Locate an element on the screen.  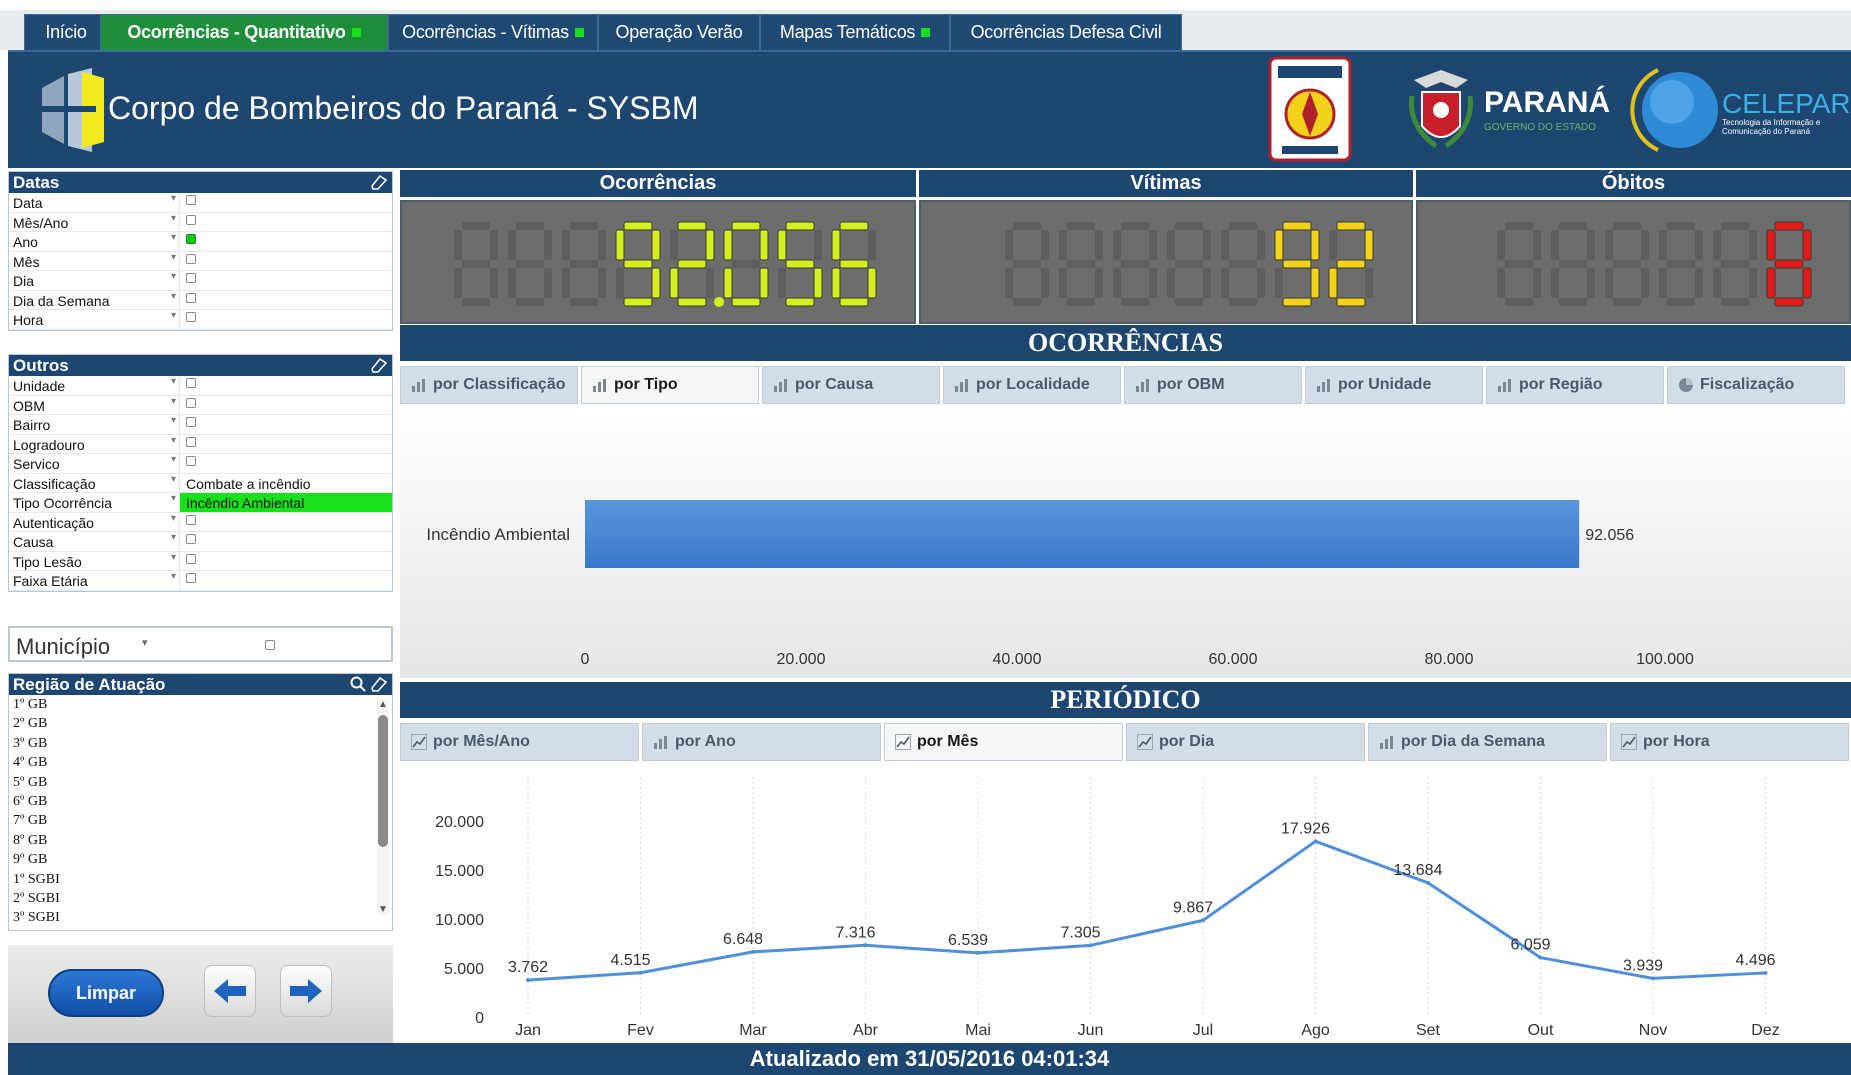
chart-tab: por Mês is located at coordinates (1003, 742).